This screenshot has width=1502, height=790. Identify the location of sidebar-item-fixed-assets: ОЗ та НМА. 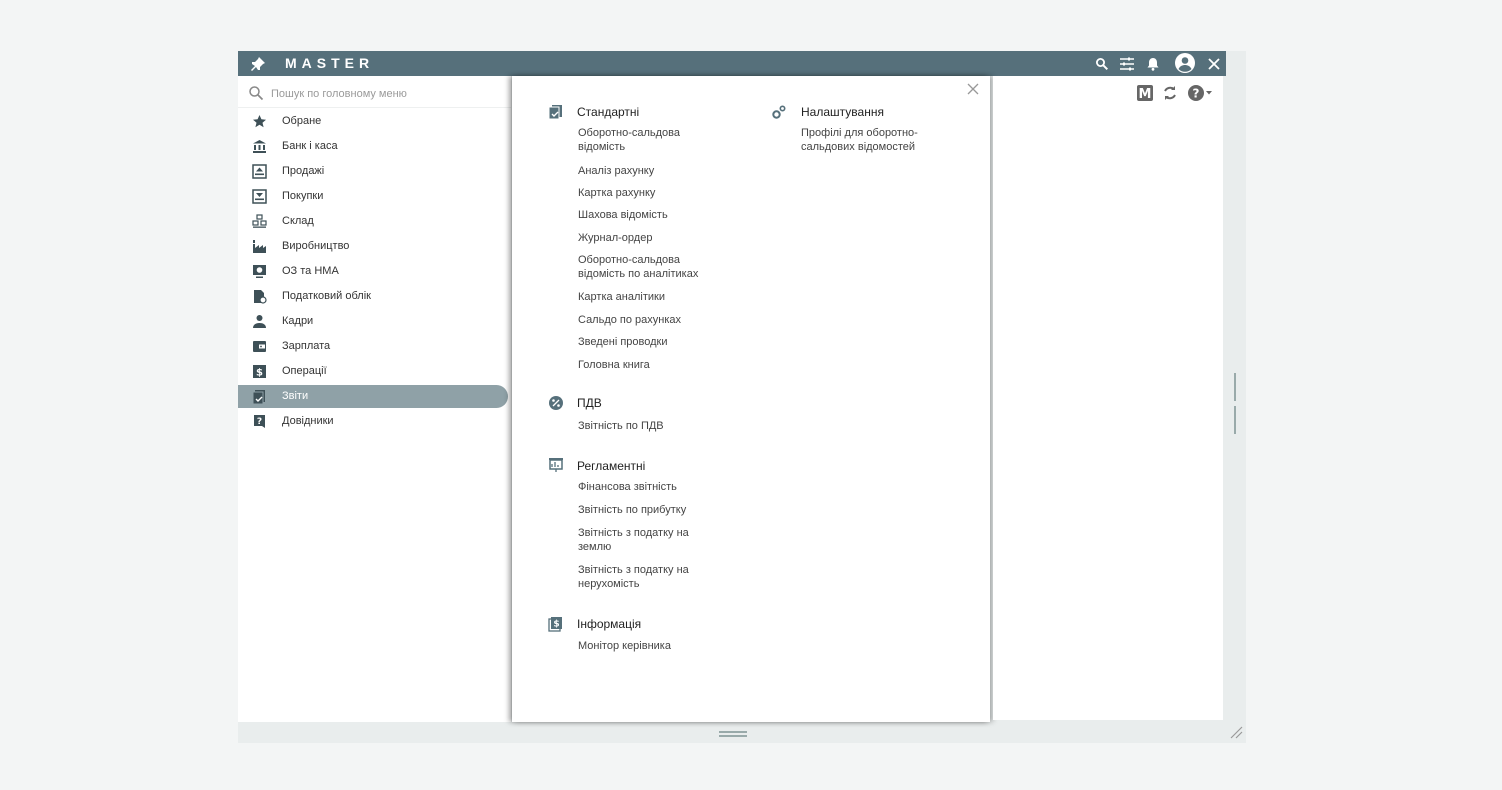
(373, 271).